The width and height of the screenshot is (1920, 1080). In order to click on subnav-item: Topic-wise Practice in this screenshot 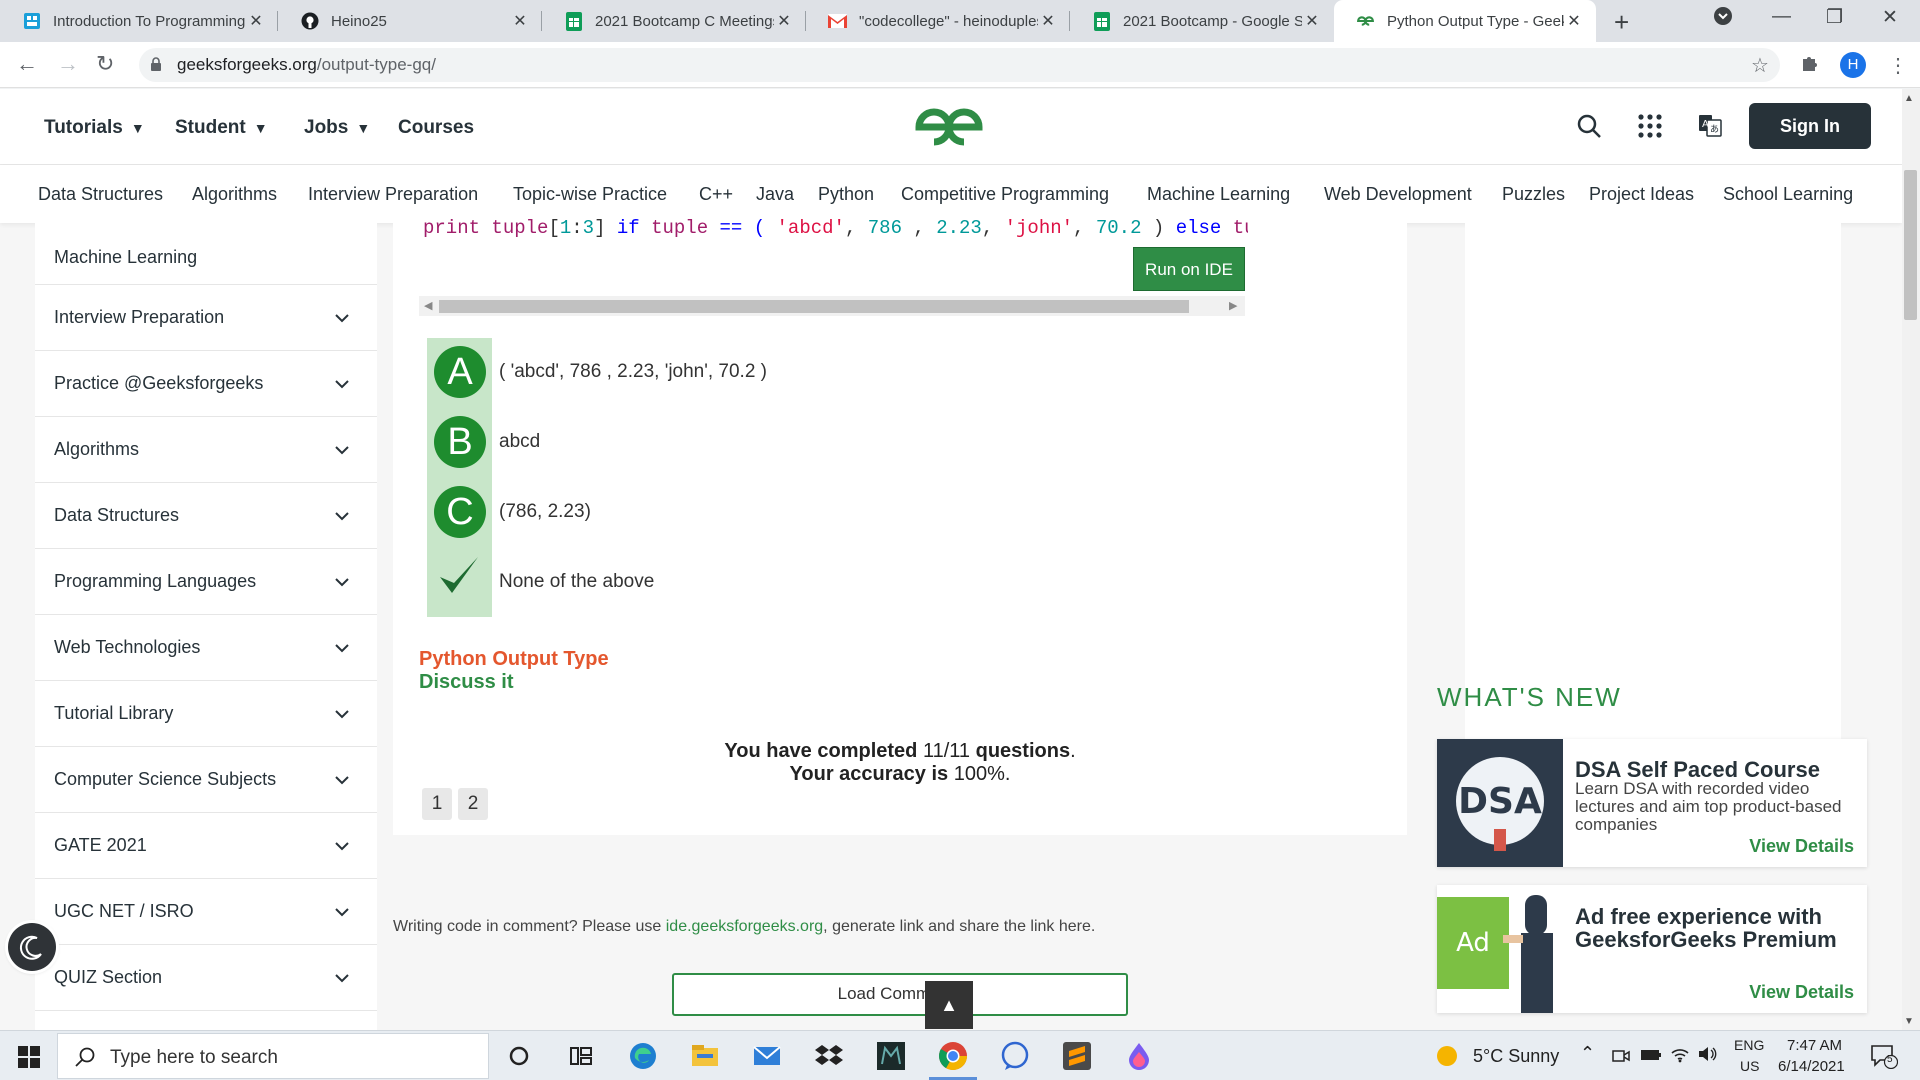, I will do `click(590, 194)`.